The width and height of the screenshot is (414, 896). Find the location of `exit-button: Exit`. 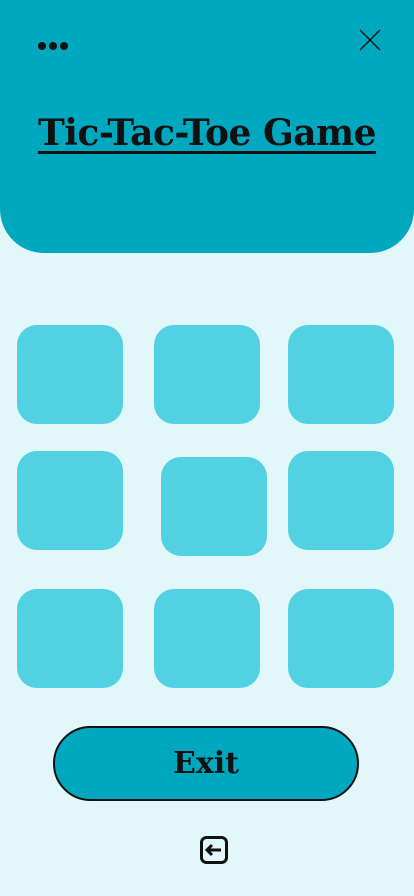

exit-button: Exit is located at coordinates (206, 763).